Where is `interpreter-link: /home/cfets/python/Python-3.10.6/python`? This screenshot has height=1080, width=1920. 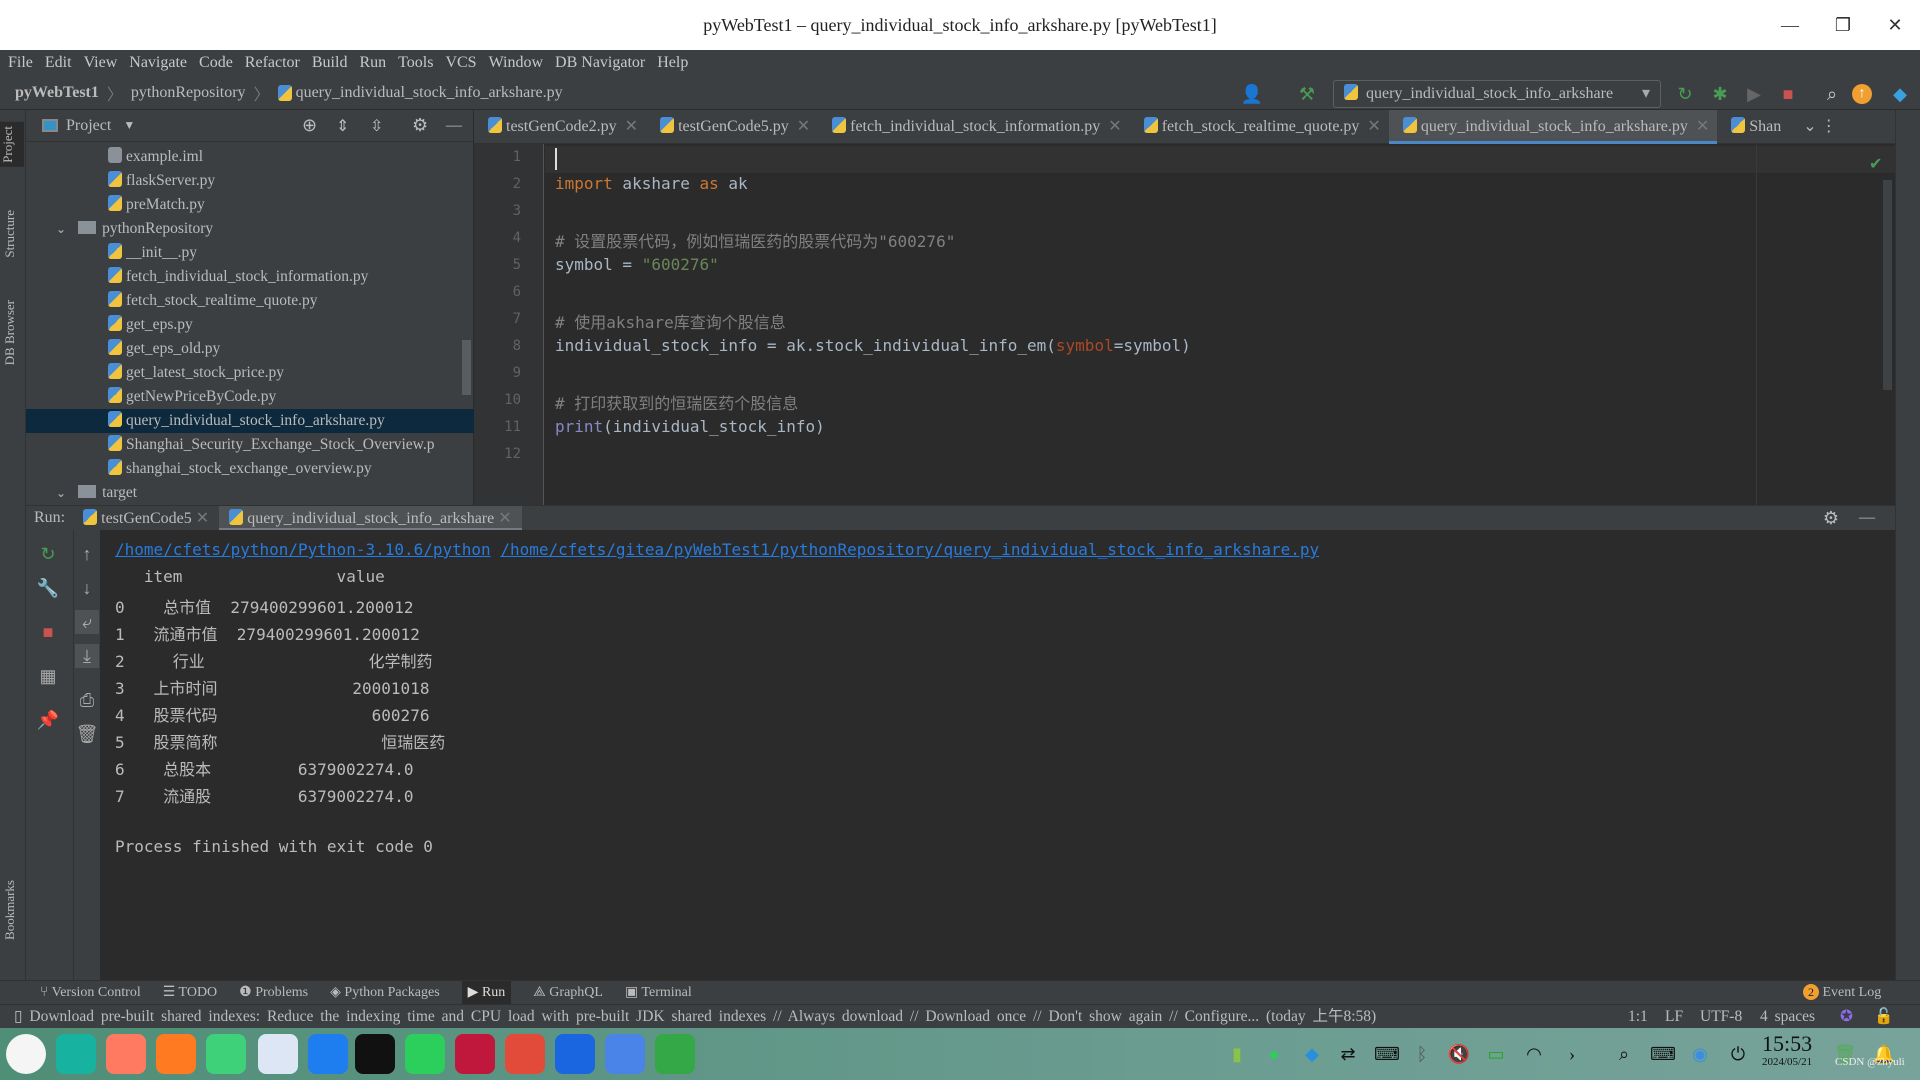
interpreter-link: /home/cfets/python/Python-3.10.6/python is located at coordinates (303, 549).